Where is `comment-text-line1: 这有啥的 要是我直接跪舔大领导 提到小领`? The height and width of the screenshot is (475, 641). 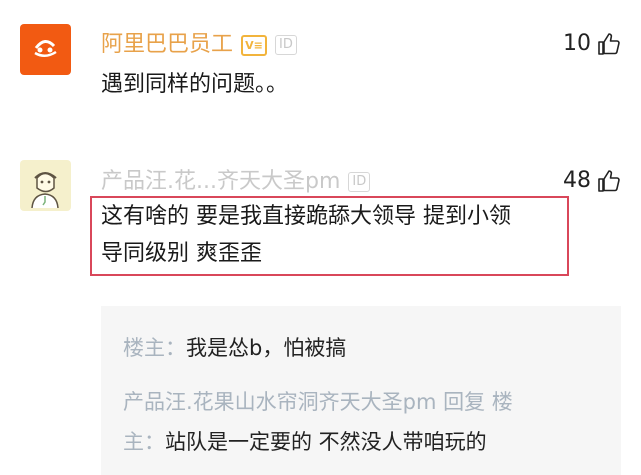 comment-text-line1: 这有啥的 要是我直接跪舔大领导 提到小领 is located at coordinates (306, 216).